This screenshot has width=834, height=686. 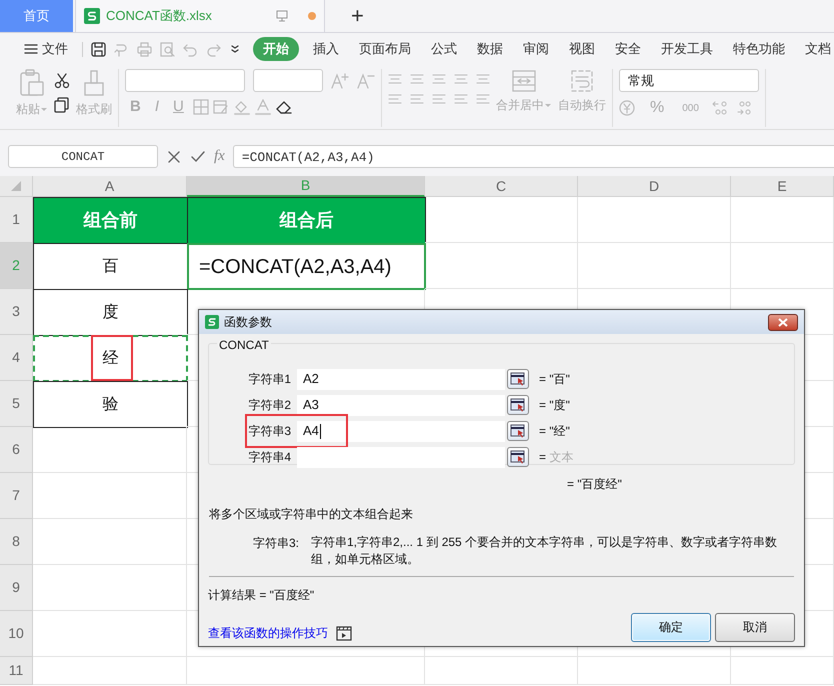 What do you see at coordinates (554, 379) in the screenshot?
I see `argument-result: = "百"` at bounding box center [554, 379].